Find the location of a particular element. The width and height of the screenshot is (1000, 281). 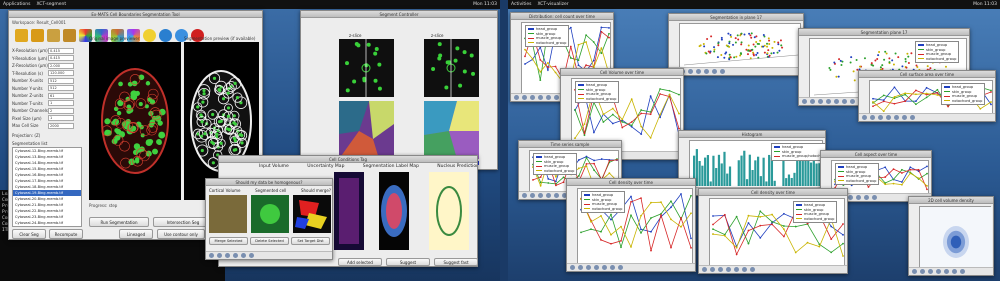

parameter-field: 2.000 is located at coordinates (61, 65).